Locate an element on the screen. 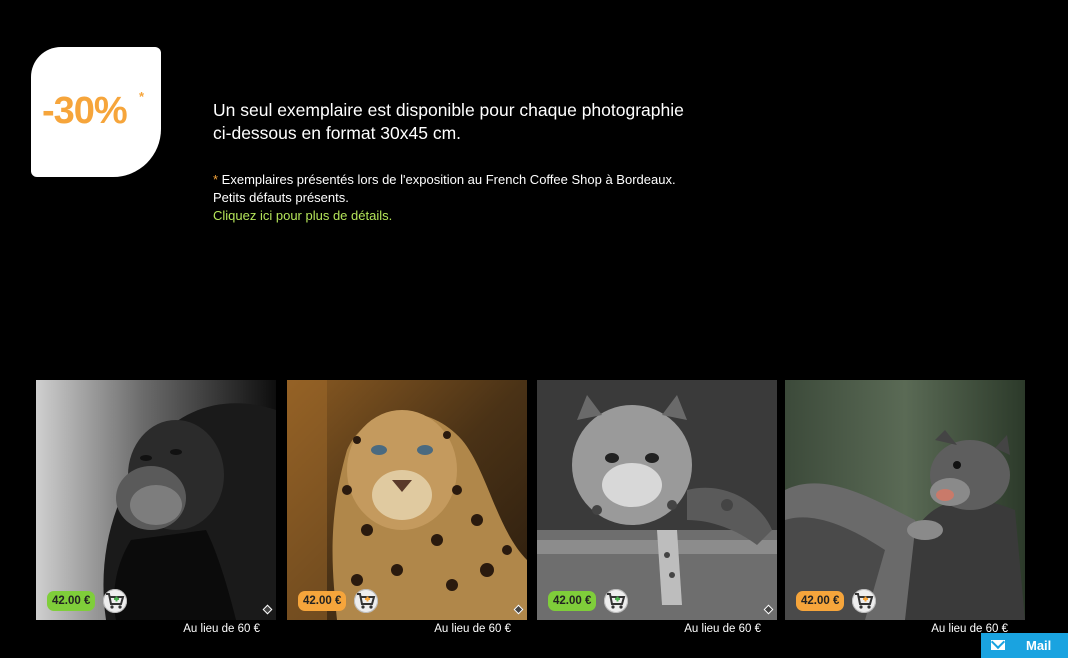  discount-asterisk: * is located at coordinates (142, 96).